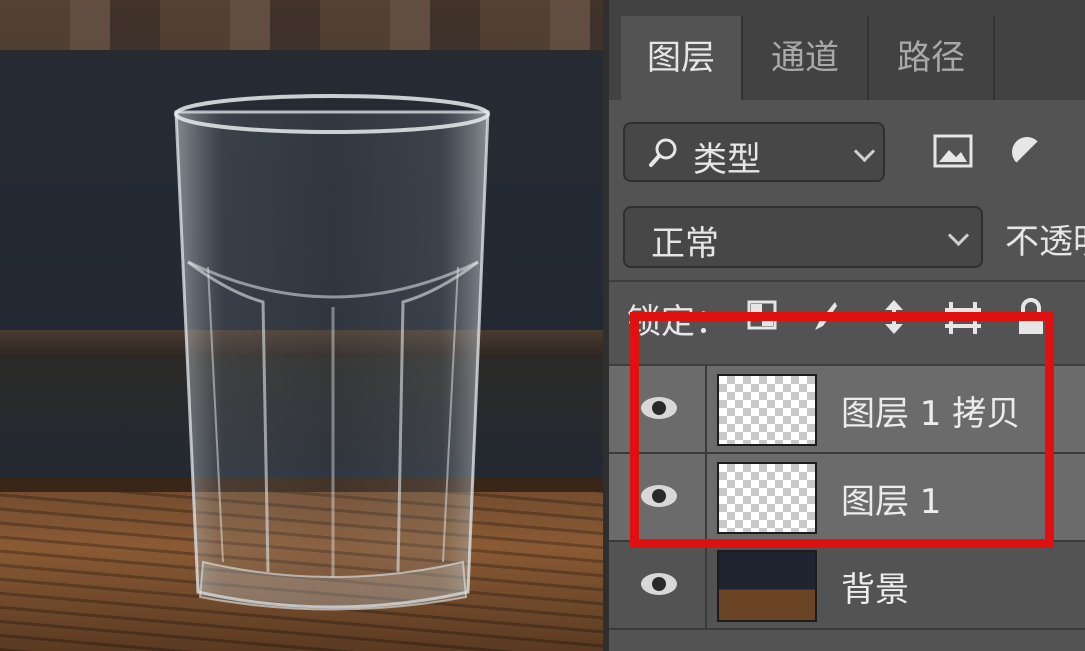 The width and height of the screenshot is (1085, 651). Describe the element at coordinates (1045, 242) in the screenshot. I see `opacity-label: 不透明` at that location.